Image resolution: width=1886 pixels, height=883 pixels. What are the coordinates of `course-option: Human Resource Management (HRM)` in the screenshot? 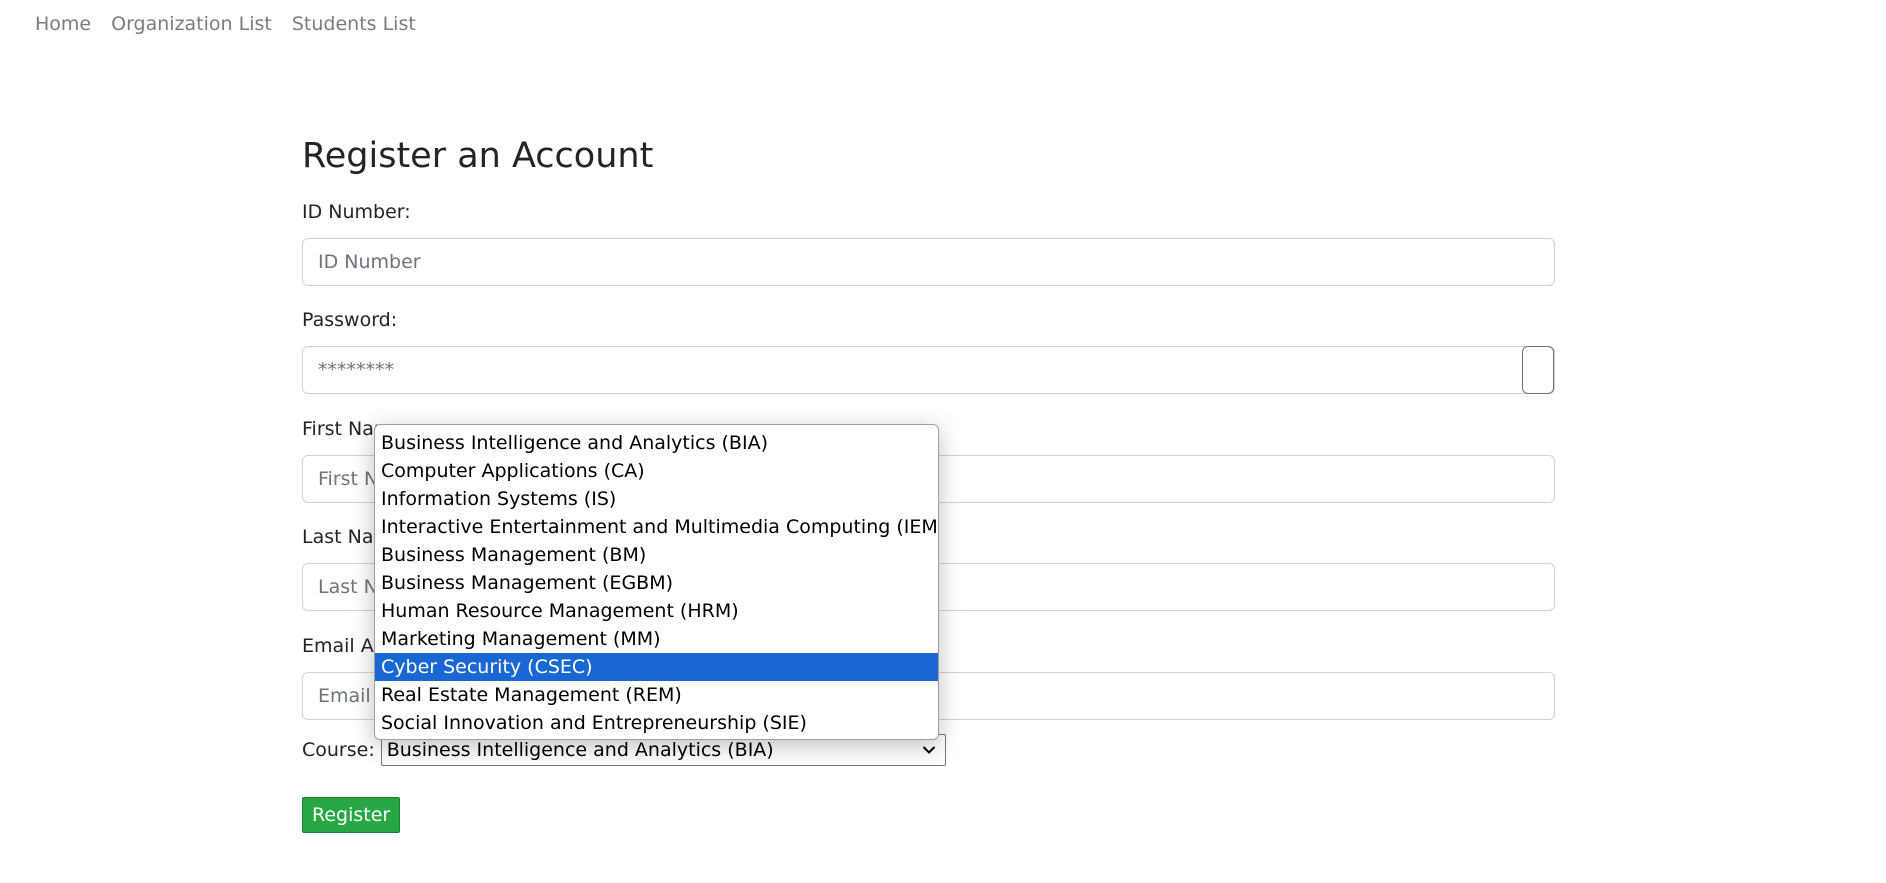 It's located at (656, 611).